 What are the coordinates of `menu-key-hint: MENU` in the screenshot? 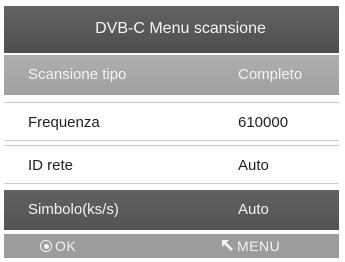 It's located at (251, 246).